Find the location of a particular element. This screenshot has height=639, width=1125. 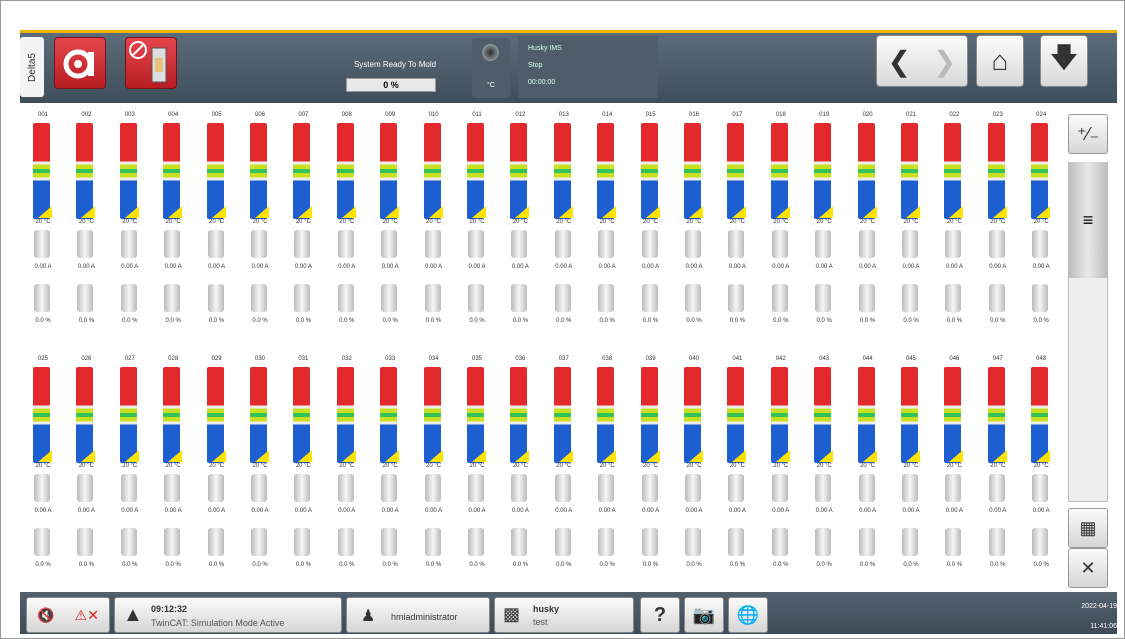

zone-004: 004 20 °C 0.00 A 0.0 % is located at coordinates (173, 226).